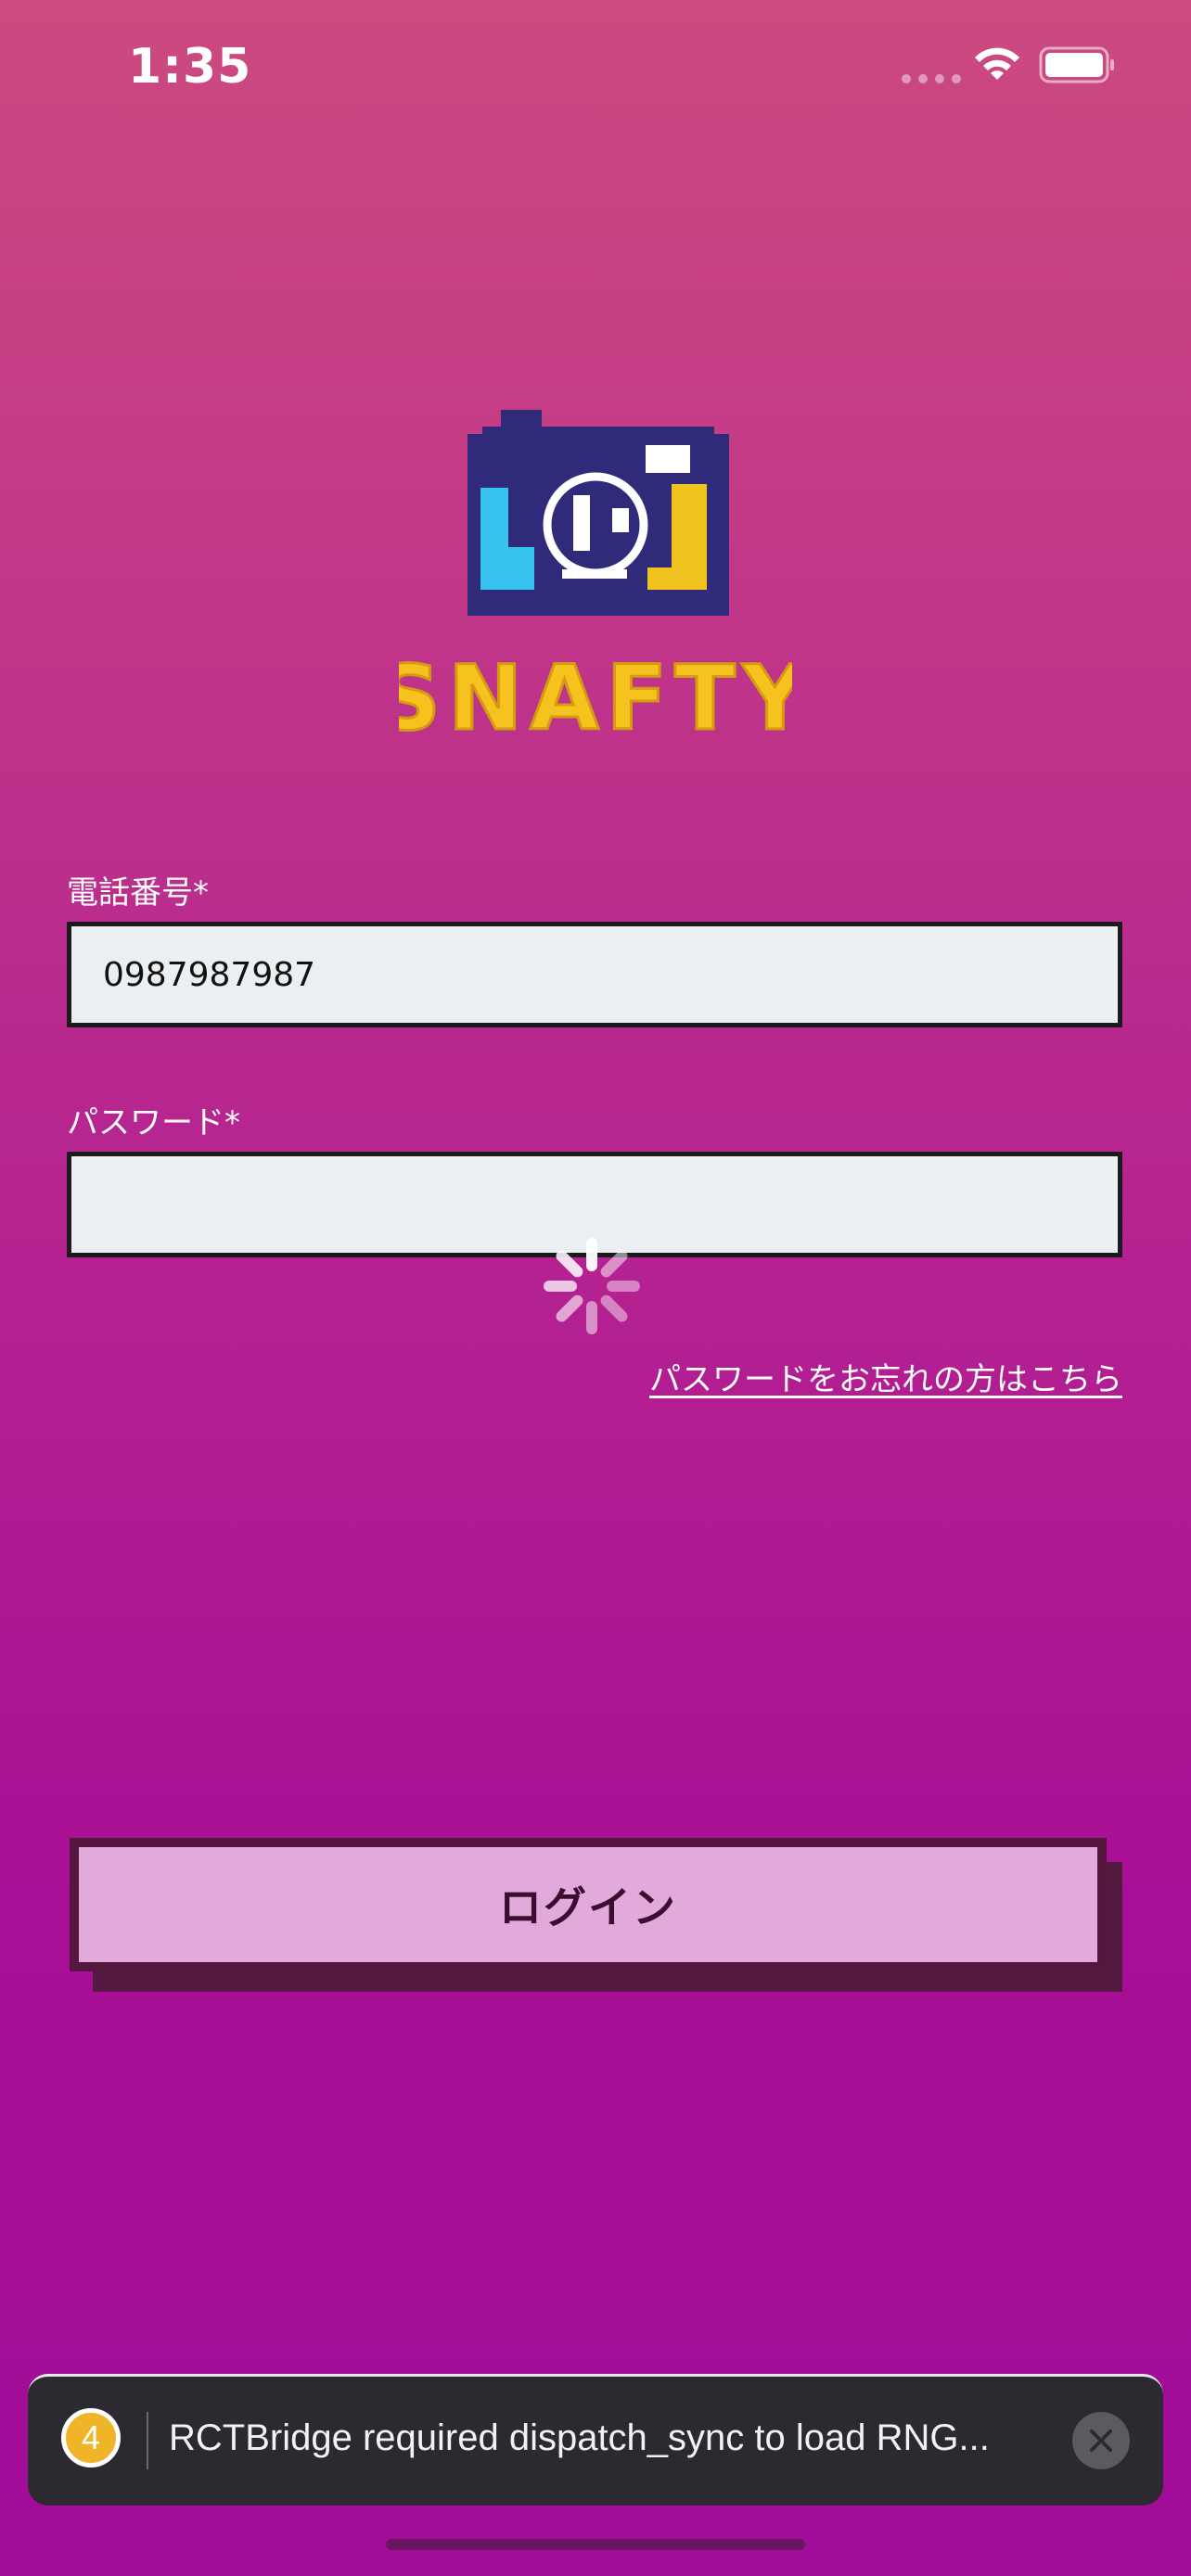 The width and height of the screenshot is (1191, 2576). Describe the element at coordinates (209, 975) in the screenshot. I see `phone-value: 0987987987` at that location.